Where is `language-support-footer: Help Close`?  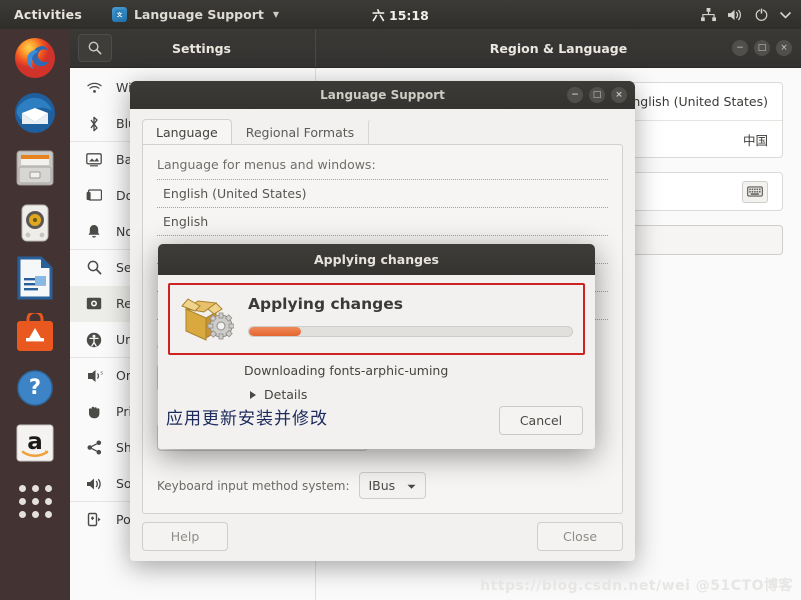 language-support-footer: Help Close is located at coordinates (382, 536).